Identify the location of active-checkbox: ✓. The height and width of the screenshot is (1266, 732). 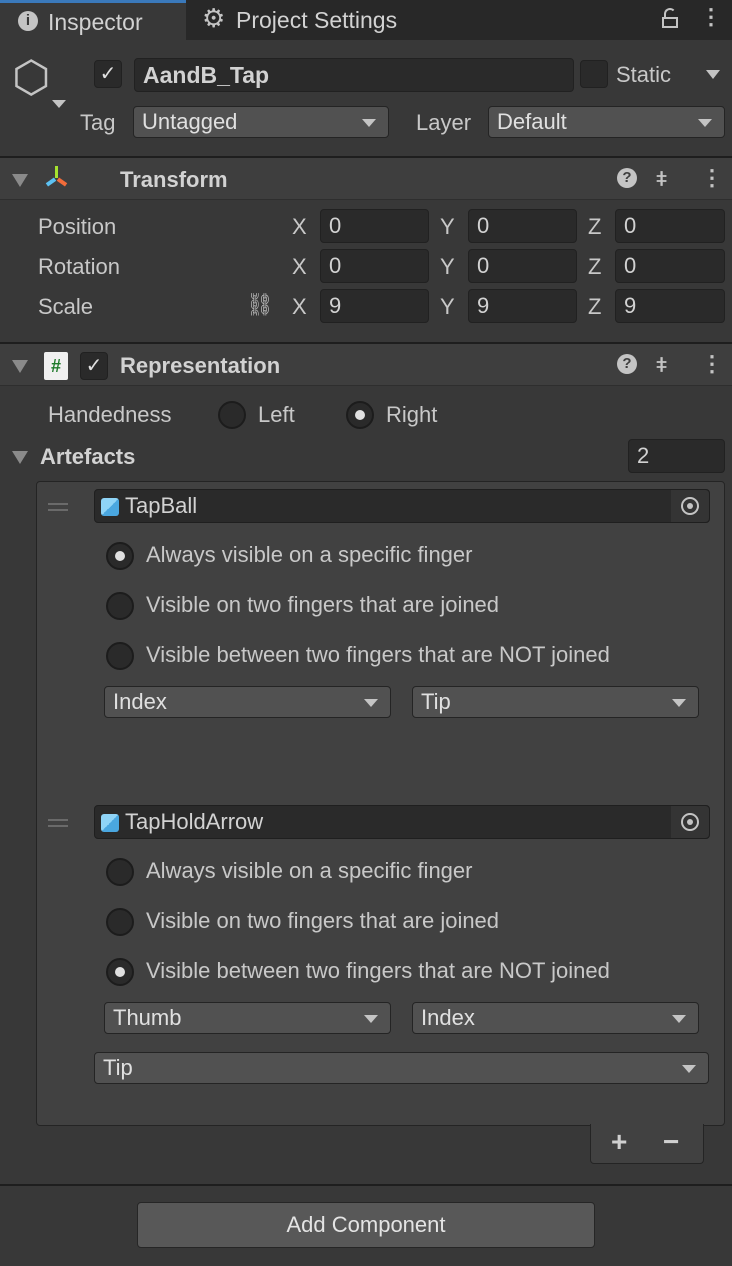
(108, 74).